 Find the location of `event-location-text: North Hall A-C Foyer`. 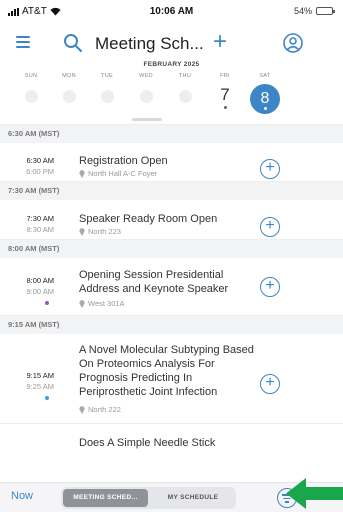

event-location-text: North Hall A-C Foyer is located at coordinates (123, 173).